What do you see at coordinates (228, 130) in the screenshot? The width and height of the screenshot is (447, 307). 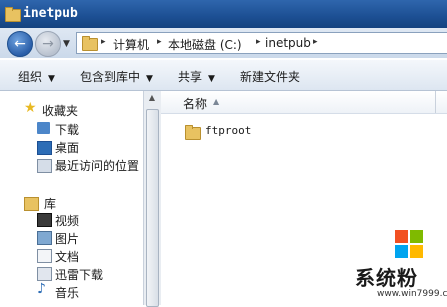 I see `file-name: ftproot` at bounding box center [228, 130].